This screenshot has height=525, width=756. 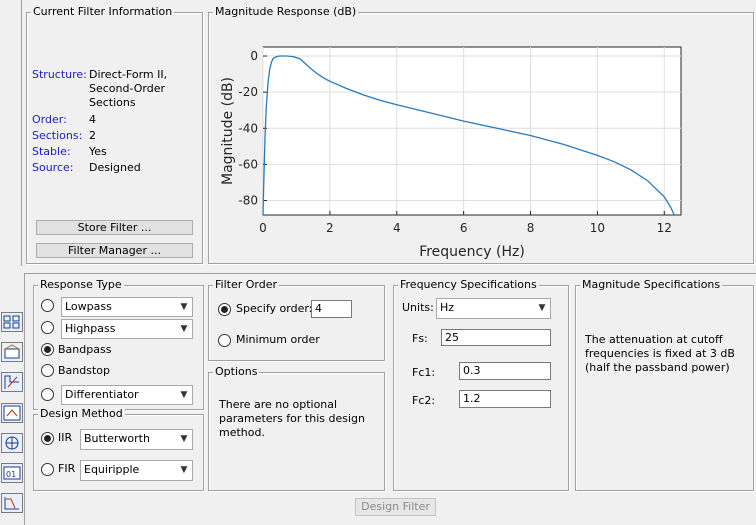 I want to click on highpass-label: Highpass, so click(x=90, y=328).